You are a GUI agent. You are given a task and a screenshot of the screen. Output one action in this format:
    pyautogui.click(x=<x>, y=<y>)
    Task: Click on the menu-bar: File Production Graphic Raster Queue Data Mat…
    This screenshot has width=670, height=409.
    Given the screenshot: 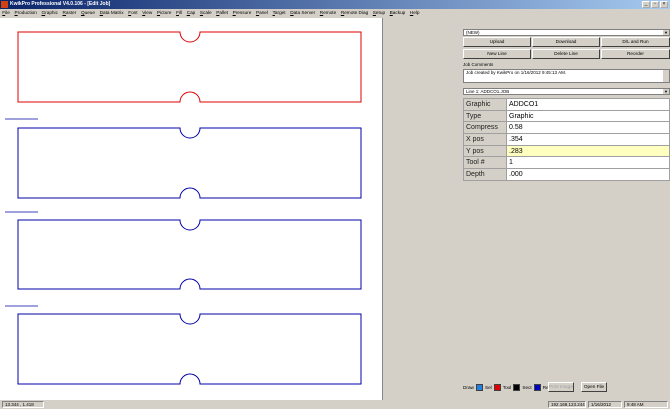 What is the action you would take?
    pyautogui.click(x=335, y=13)
    